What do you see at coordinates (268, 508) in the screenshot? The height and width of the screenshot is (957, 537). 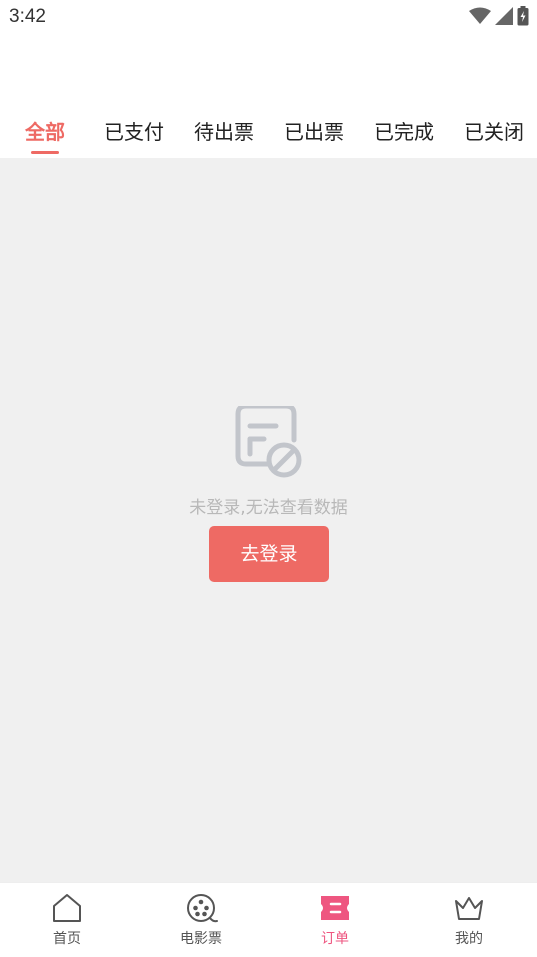 I see `empty-state-message: 未登录,无法查看数据` at bounding box center [268, 508].